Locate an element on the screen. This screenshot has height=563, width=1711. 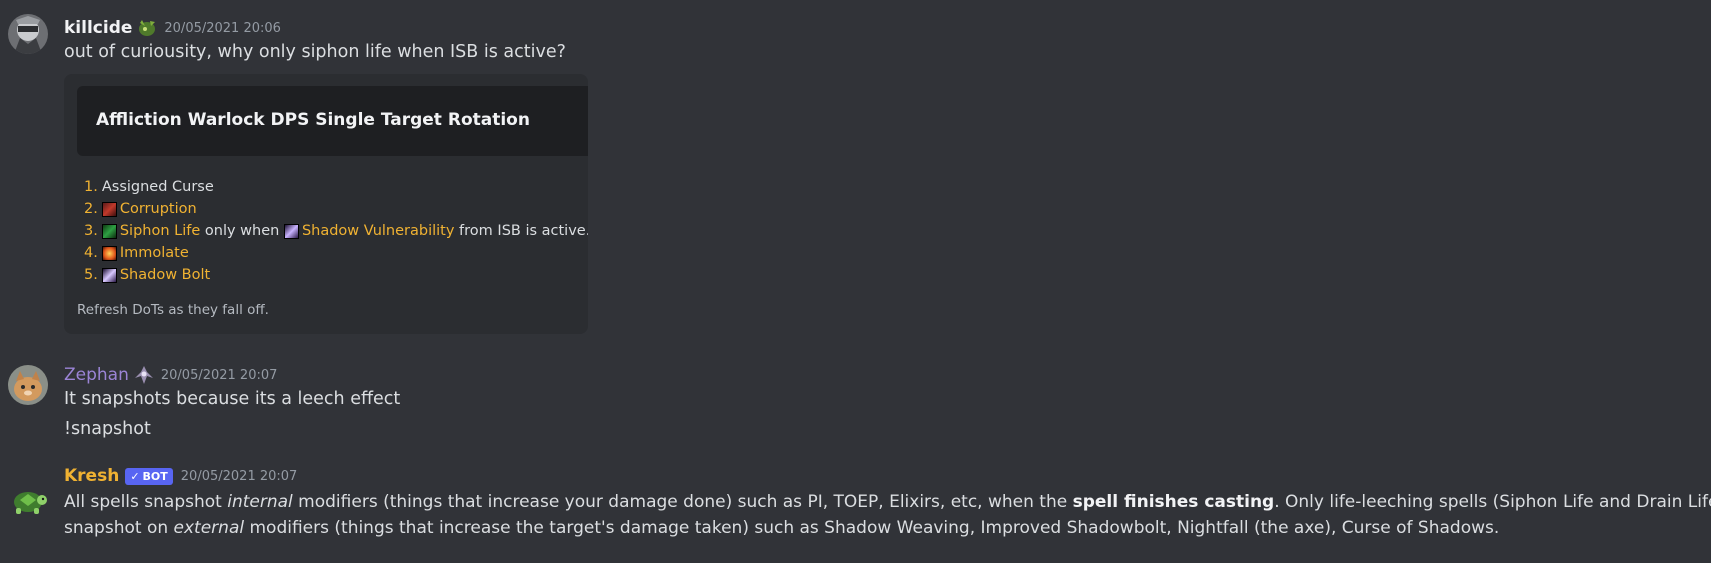
message-header: Zephan 20/05/2021 20:07 is located at coordinates (170, 375).